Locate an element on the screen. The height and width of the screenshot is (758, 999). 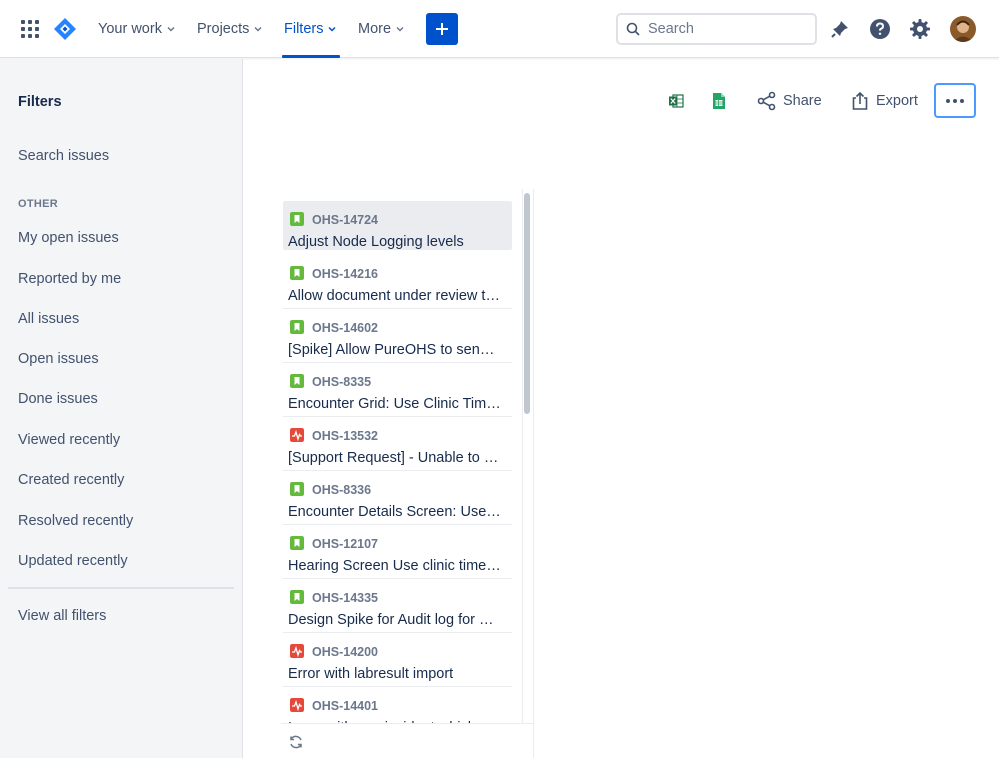
search-icon is located at coordinates (633, 29).